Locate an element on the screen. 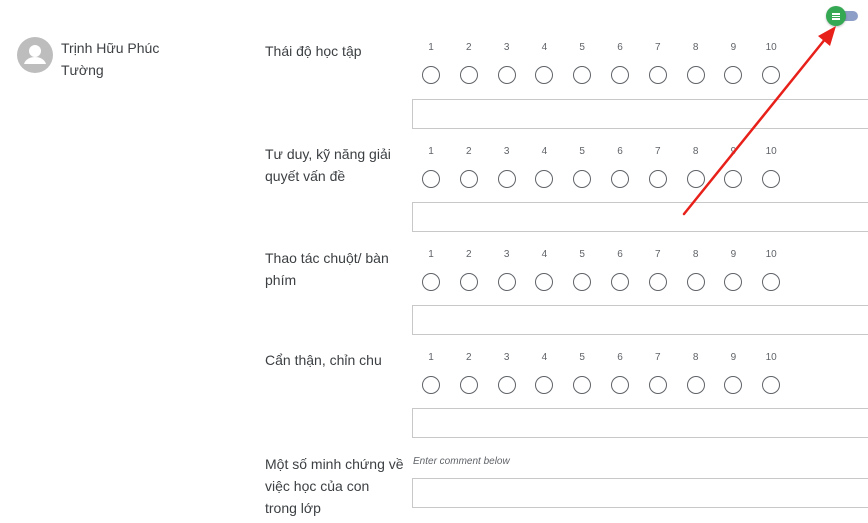 This screenshot has height=523, width=868. list-icon is located at coordinates (836, 16).